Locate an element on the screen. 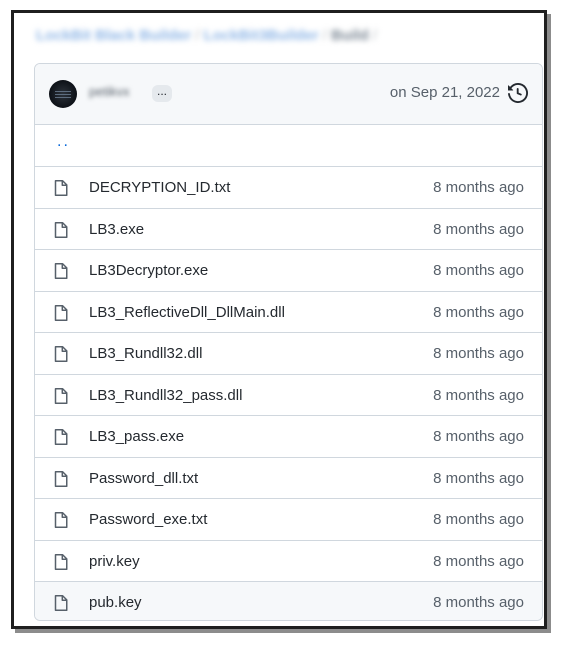 Image resolution: width=565 pixels, height=645 pixels. parent-directory-row: .. is located at coordinates (288, 146).